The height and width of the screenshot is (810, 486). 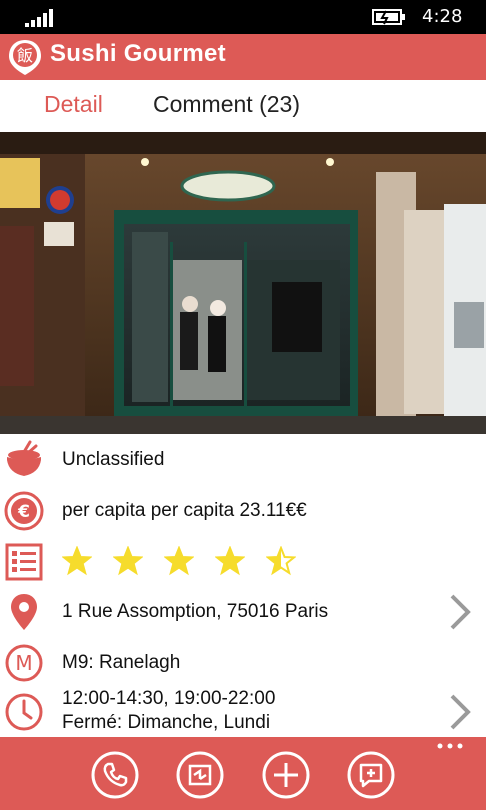 I want to click on clock: 4:28, so click(x=442, y=16).